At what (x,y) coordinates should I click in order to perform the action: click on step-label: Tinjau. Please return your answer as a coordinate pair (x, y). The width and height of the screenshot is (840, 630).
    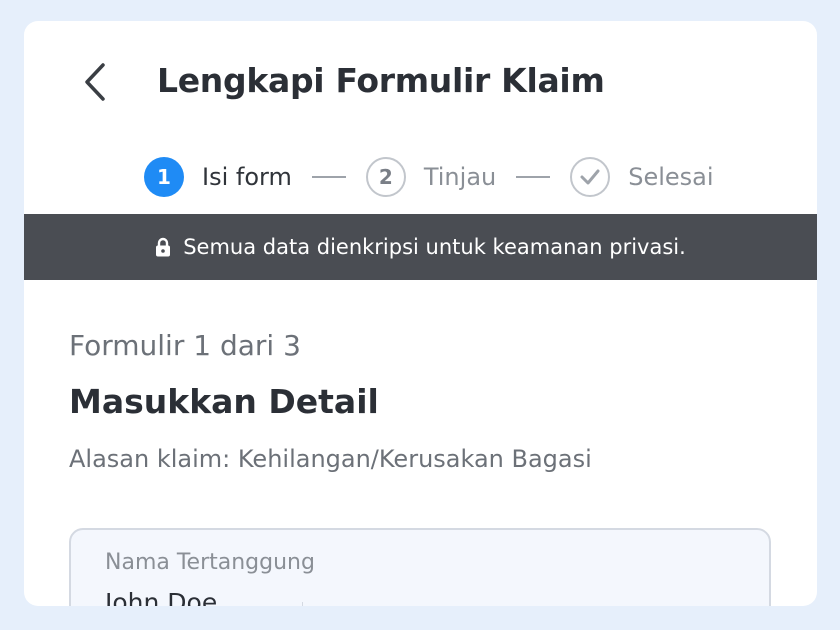
    Looking at the image, I should click on (460, 177).